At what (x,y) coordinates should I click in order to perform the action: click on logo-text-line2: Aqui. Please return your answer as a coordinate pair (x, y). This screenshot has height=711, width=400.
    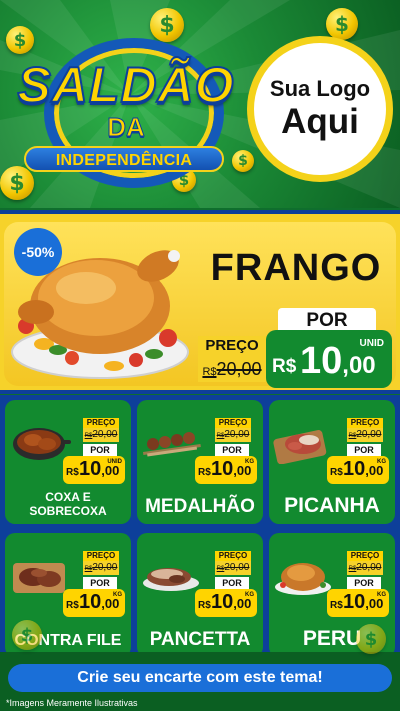
    Looking at the image, I should click on (320, 121).